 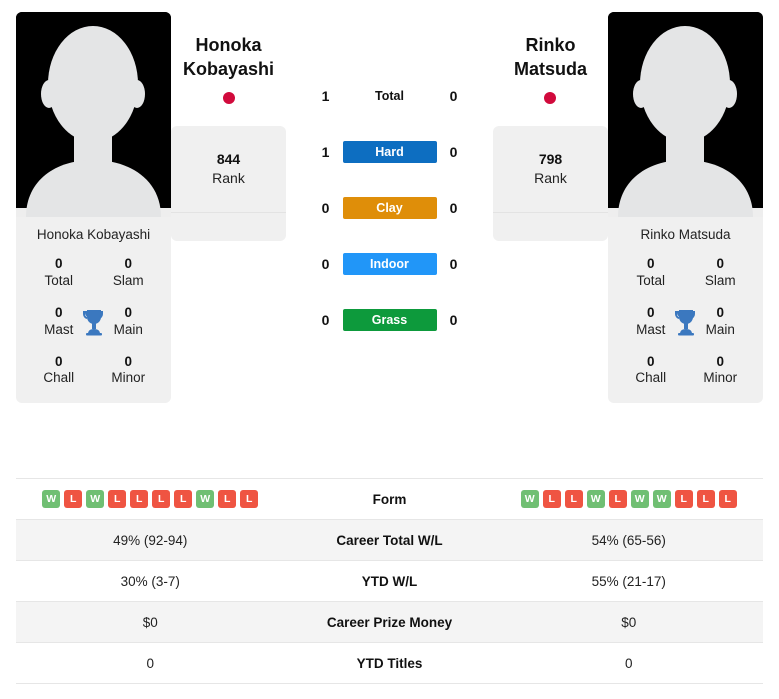 I want to click on right-titles-minor-label: Minor, so click(x=720, y=378).